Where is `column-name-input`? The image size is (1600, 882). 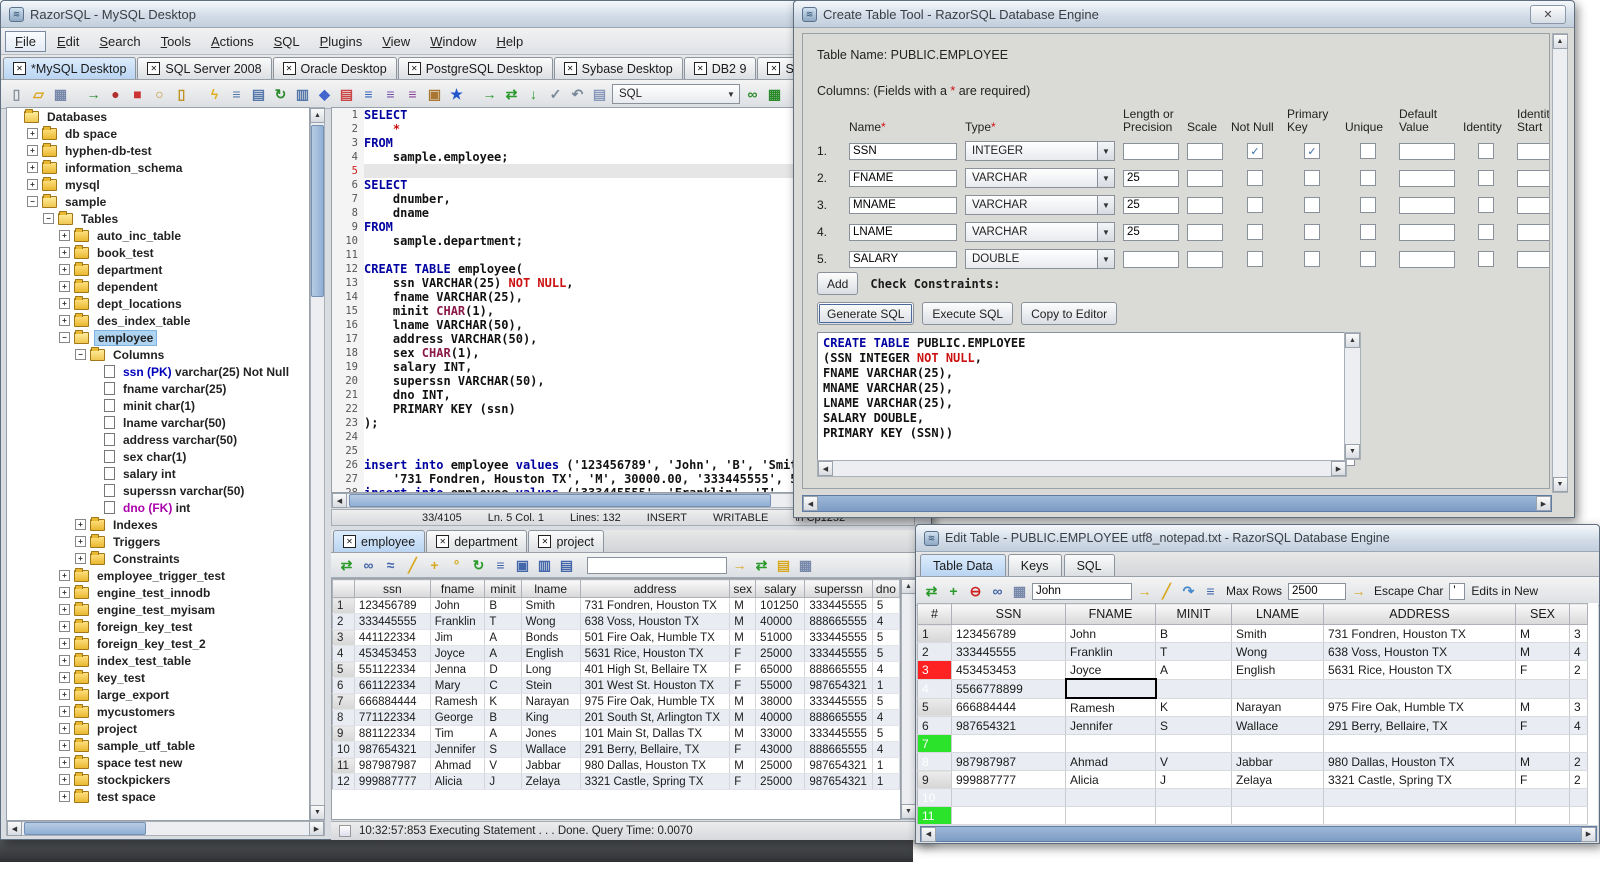
column-name-input is located at coordinates (903, 178).